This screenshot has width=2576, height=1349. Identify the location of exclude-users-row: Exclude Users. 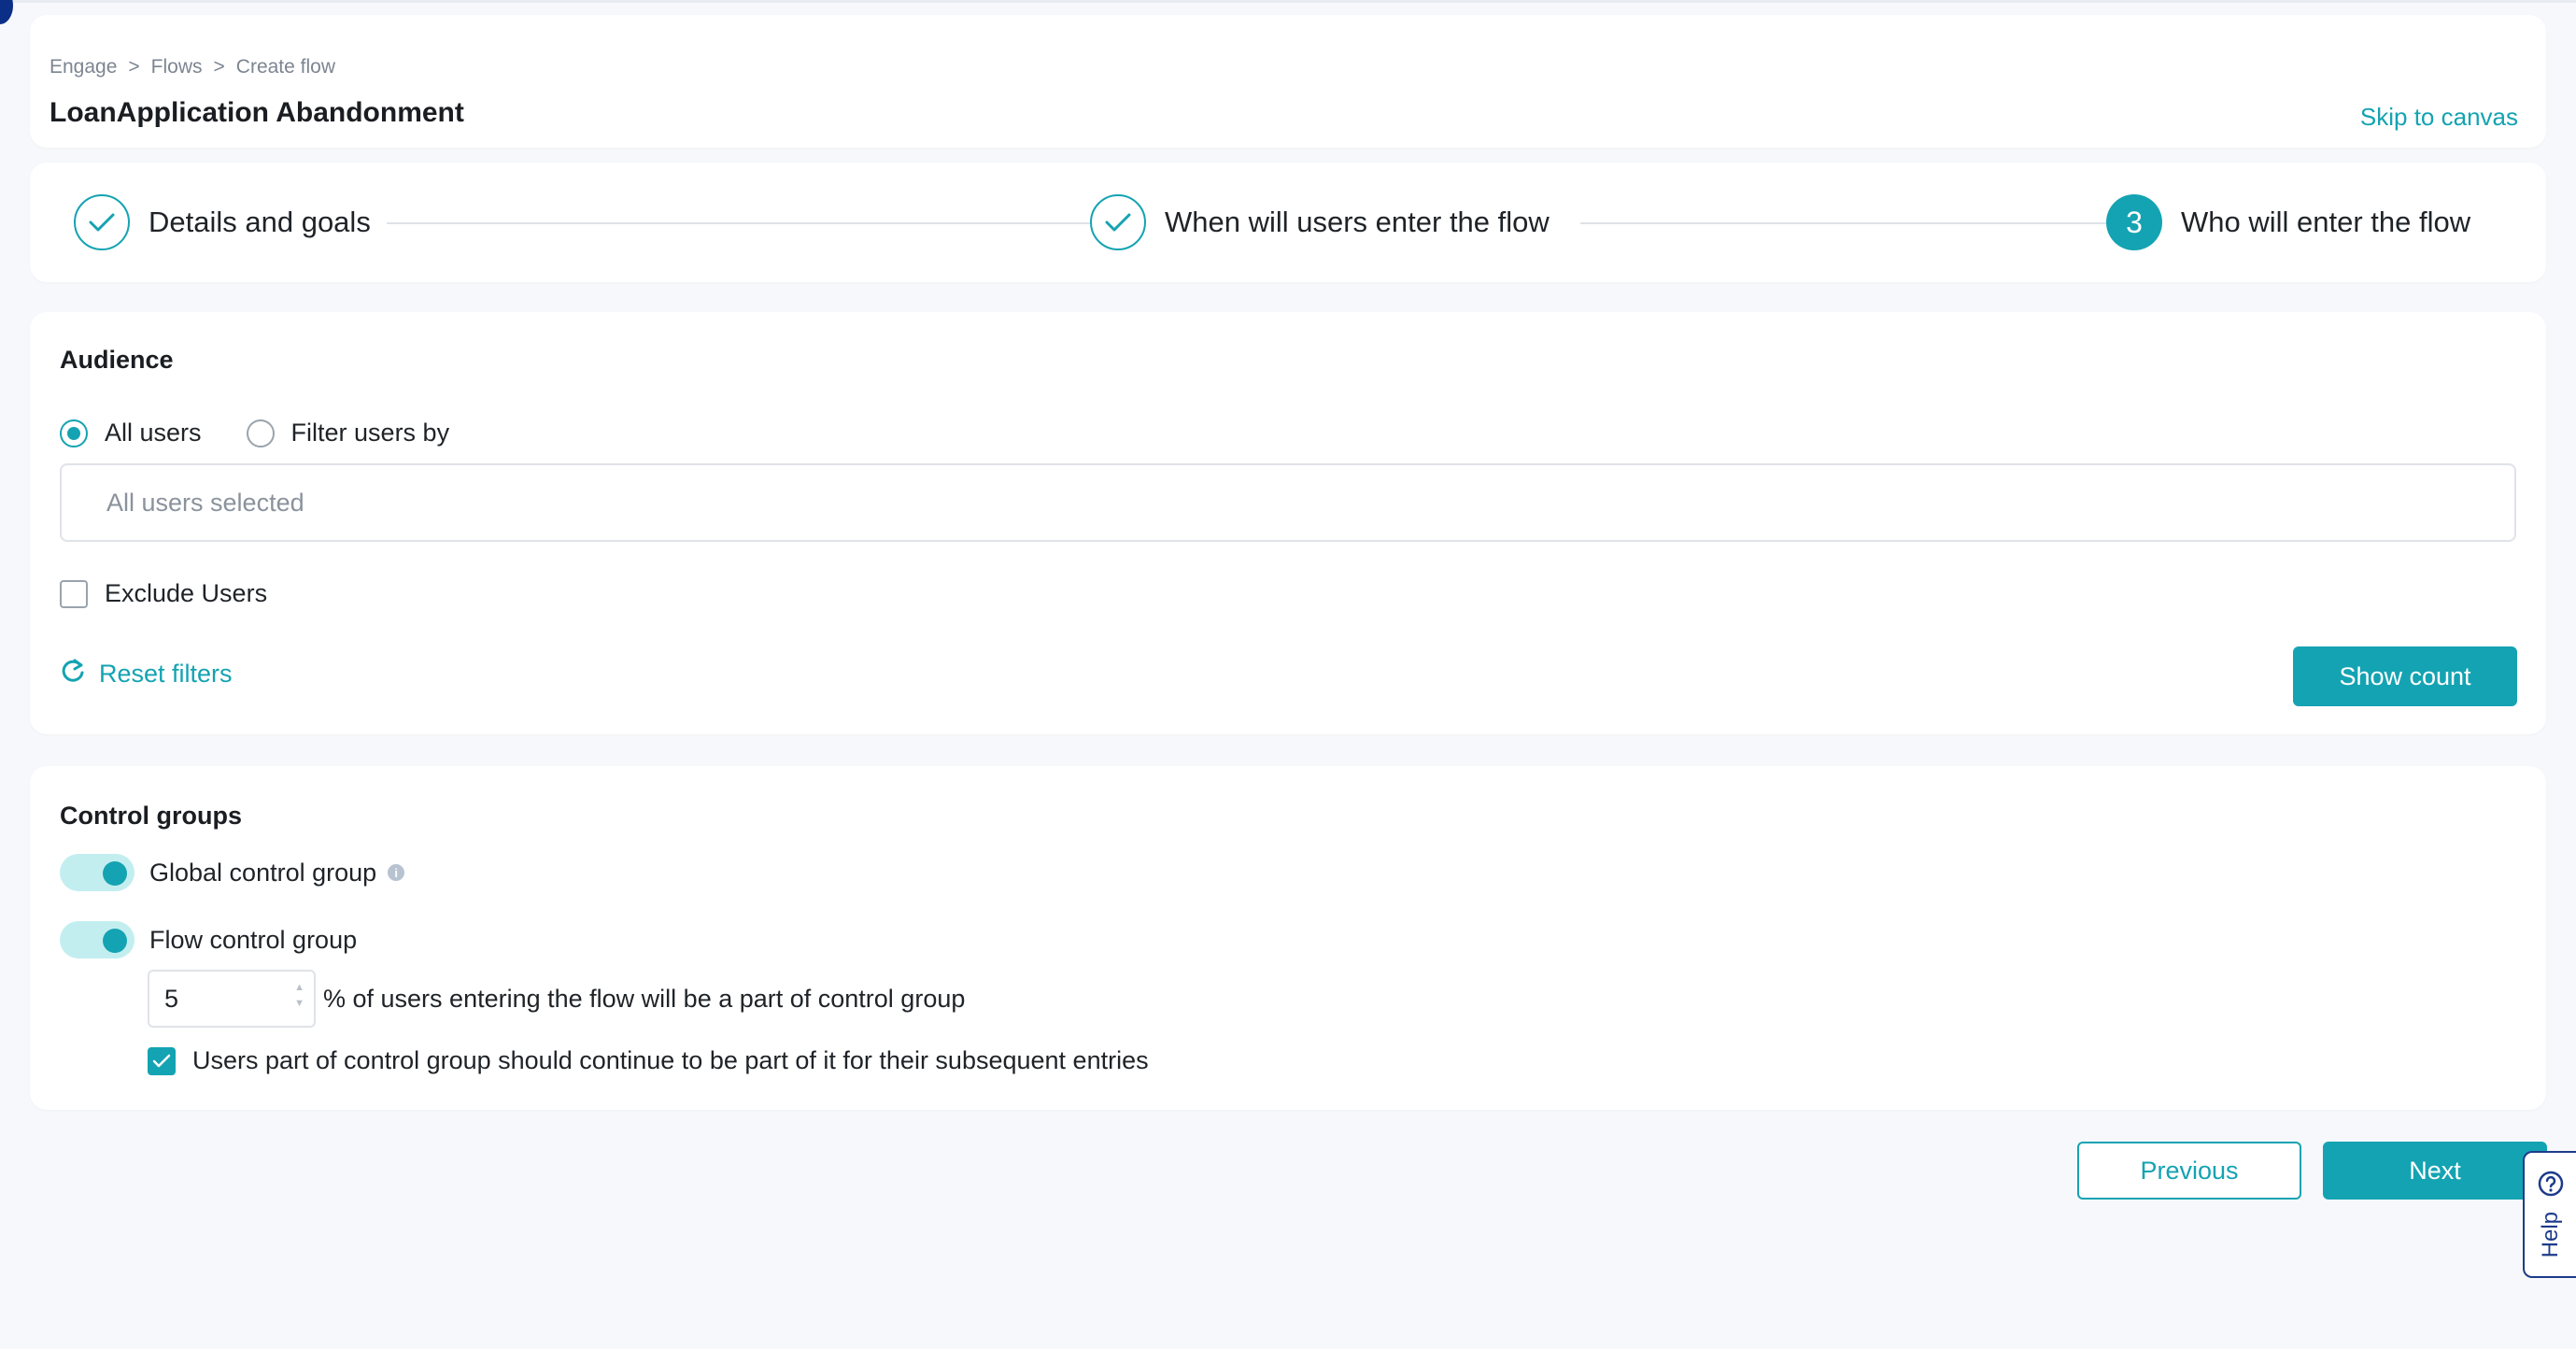
(163, 593).